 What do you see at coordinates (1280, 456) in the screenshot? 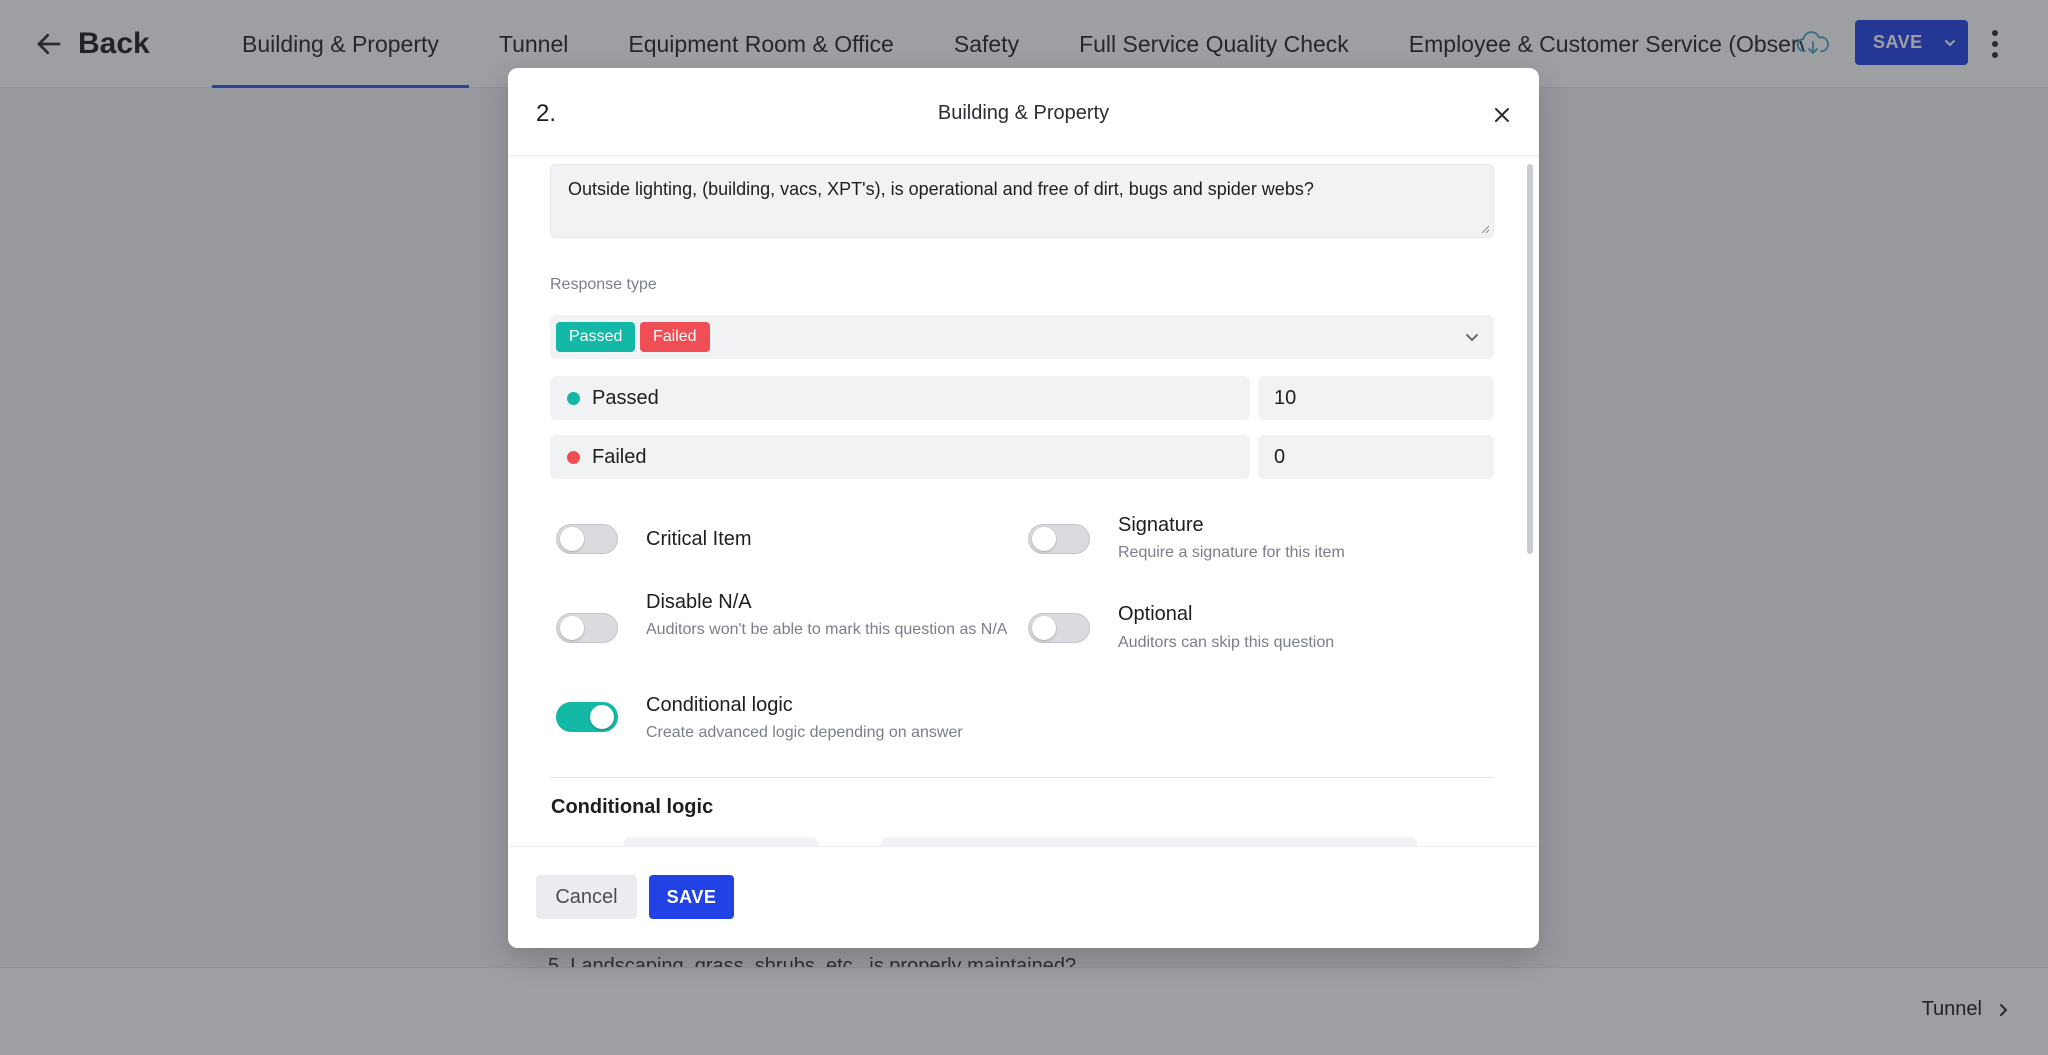
I see `response-score: 0` at bounding box center [1280, 456].